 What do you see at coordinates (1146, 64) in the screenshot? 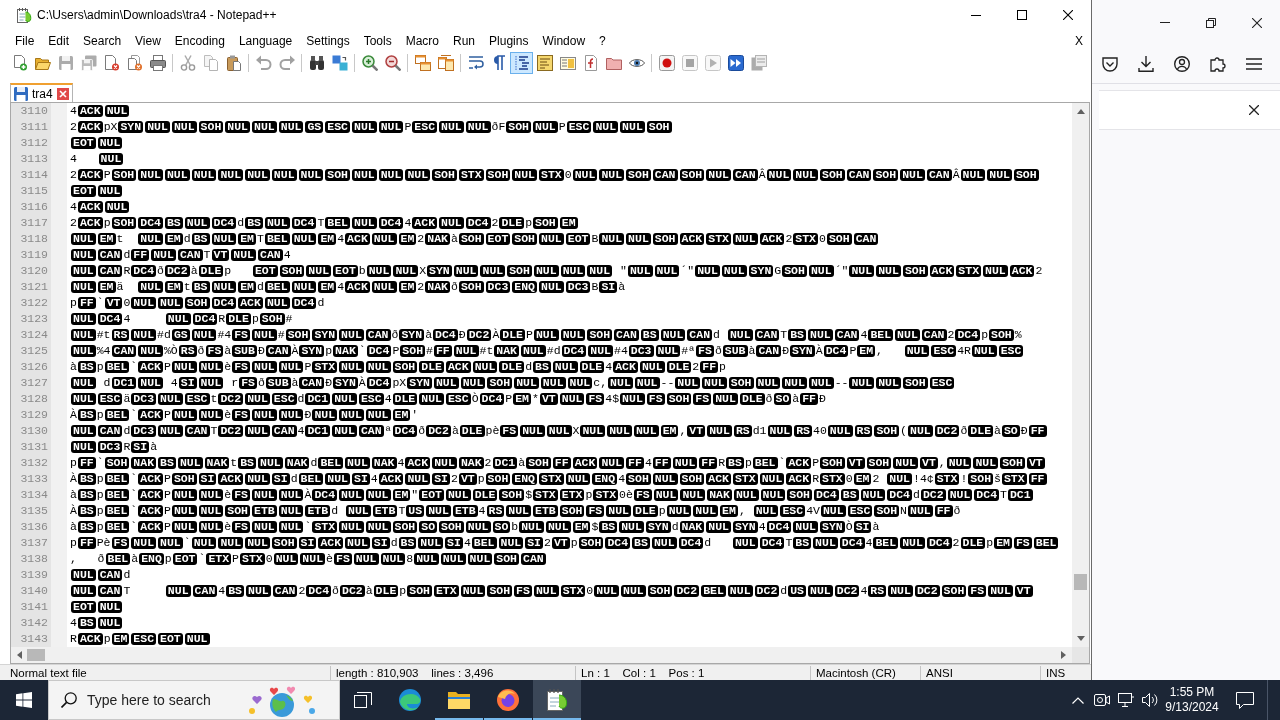
I see `download-icon` at bounding box center [1146, 64].